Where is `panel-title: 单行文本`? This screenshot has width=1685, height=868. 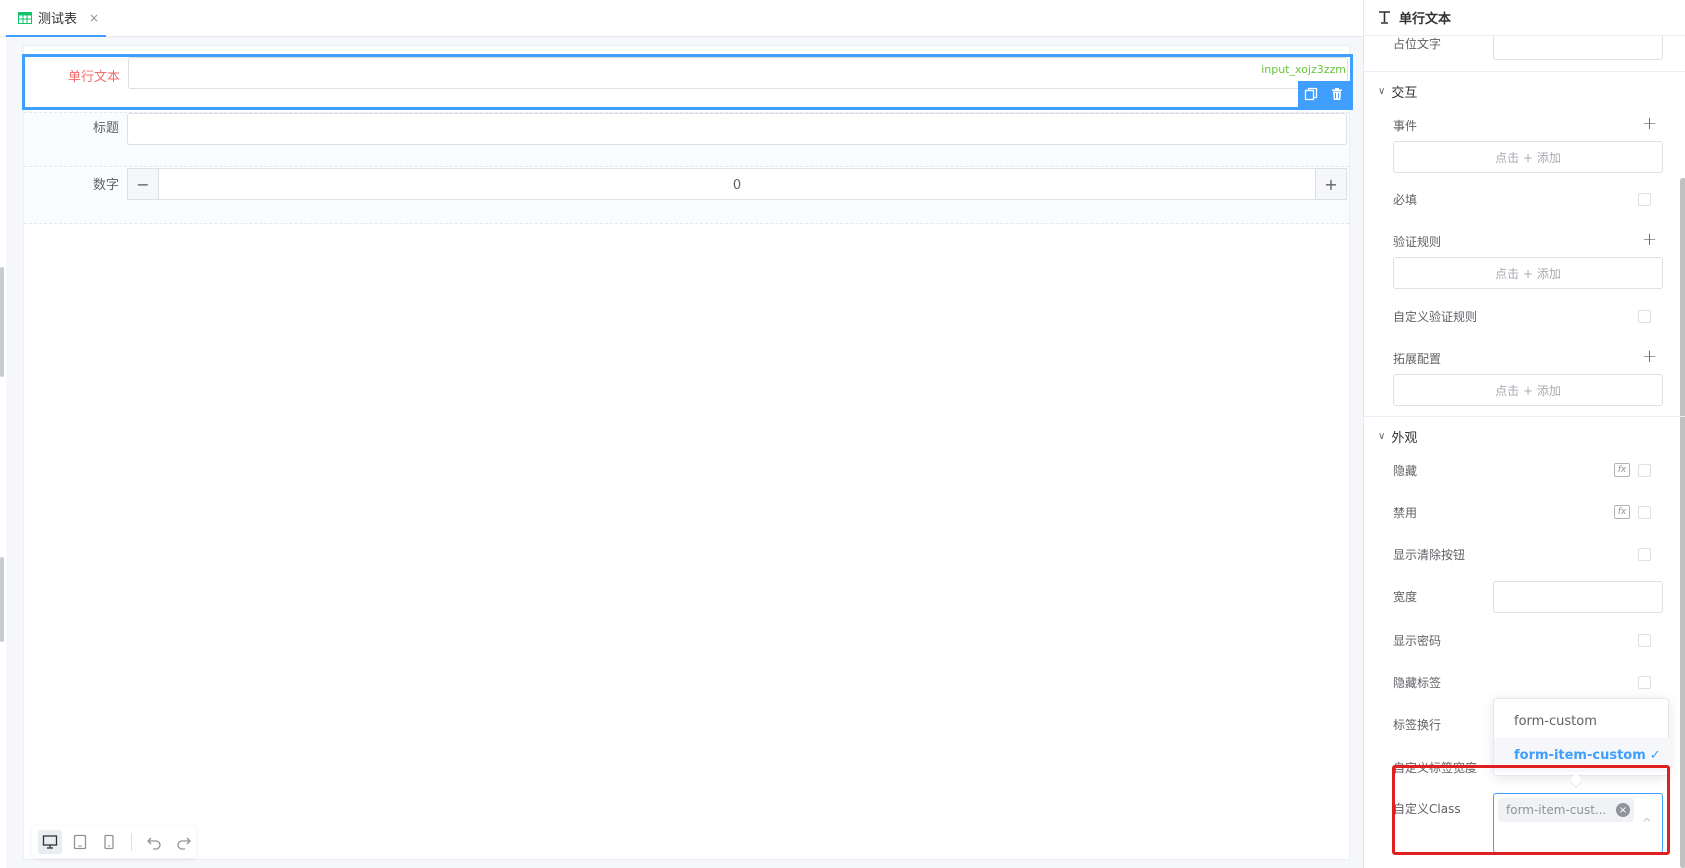 panel-title: 单行文本 is located at coordinates (1425, 19).